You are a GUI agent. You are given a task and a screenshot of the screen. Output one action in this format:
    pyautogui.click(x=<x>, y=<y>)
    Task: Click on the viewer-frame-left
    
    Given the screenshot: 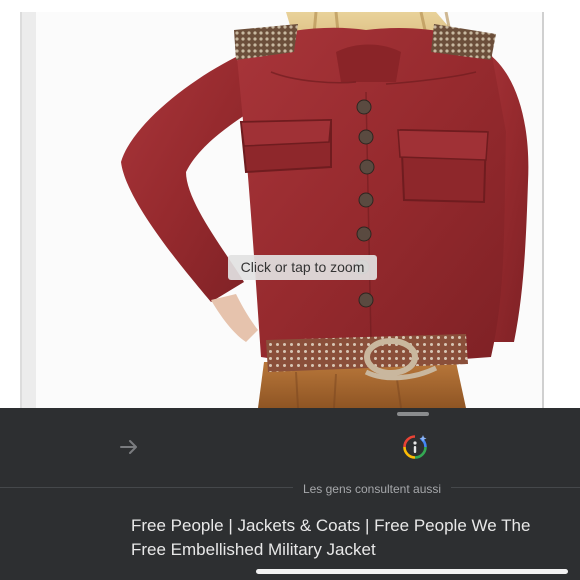 What is the action you would take?
    pyautogui.click(x=28, y=210)
    